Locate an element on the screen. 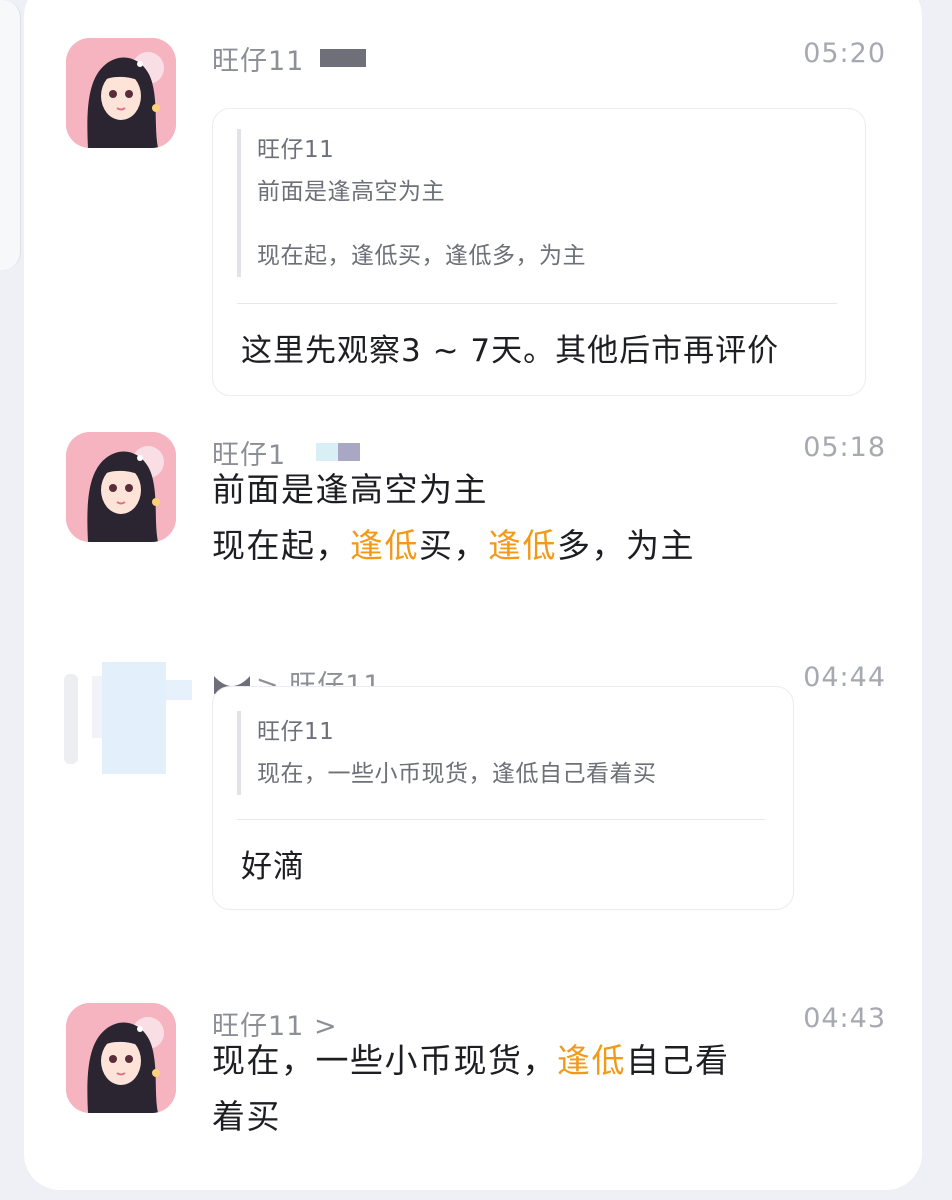 The image size is (952, 1200). sender-row: 旺仔11 is located at coordinates (289, 58).